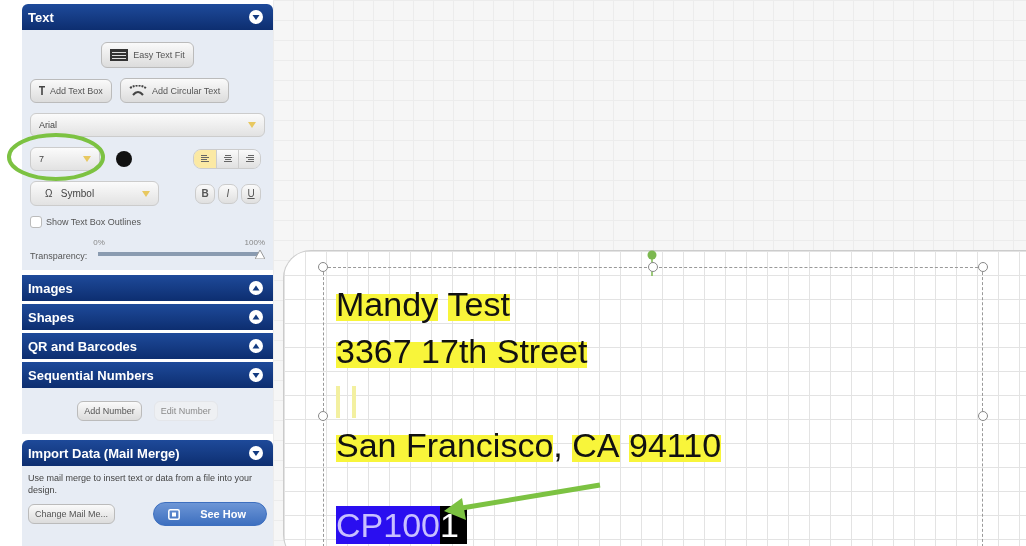 Image resolution: width=1026 pixels, height=546 pixels. Describe the element at coordinates (119, 55) in the screenshot. I see `lines-icon` at that location.